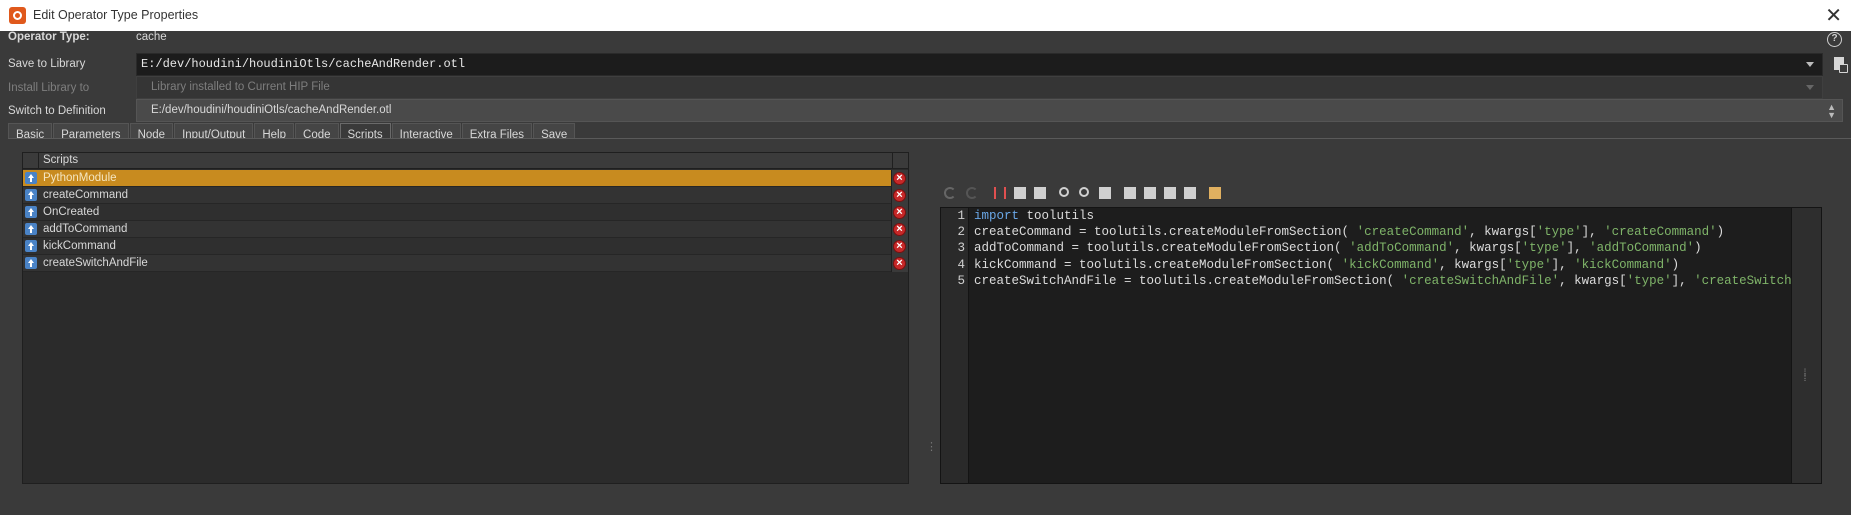 The image size is (1851, 515). I want to click on updown-arrows-icon: ▲ ▼, so click(1831, 111).